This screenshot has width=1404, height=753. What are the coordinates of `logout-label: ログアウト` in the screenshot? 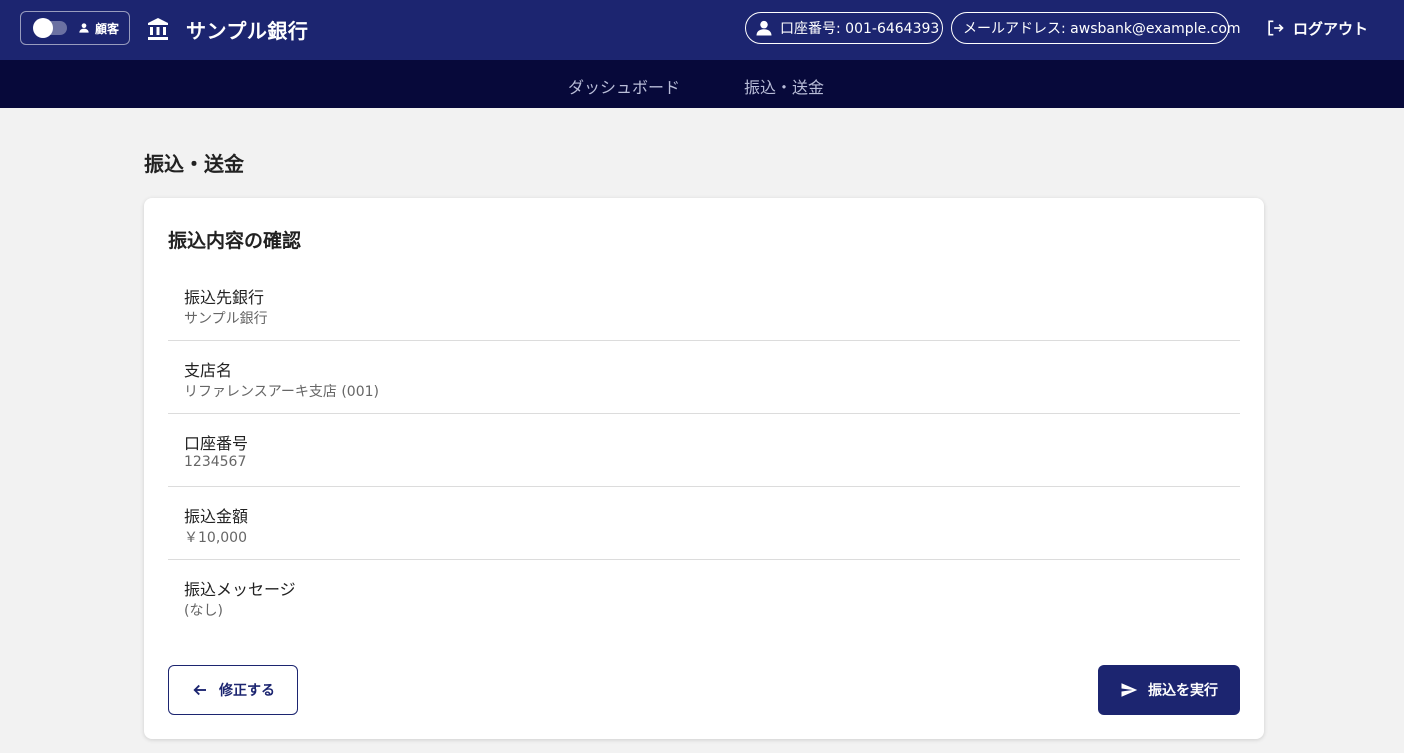 It's located at (1331, 28).